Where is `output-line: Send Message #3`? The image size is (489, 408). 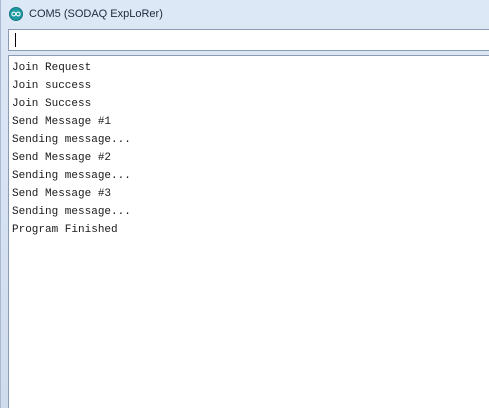 output-line: Send Message #3 is located at coordinates (62, 194).